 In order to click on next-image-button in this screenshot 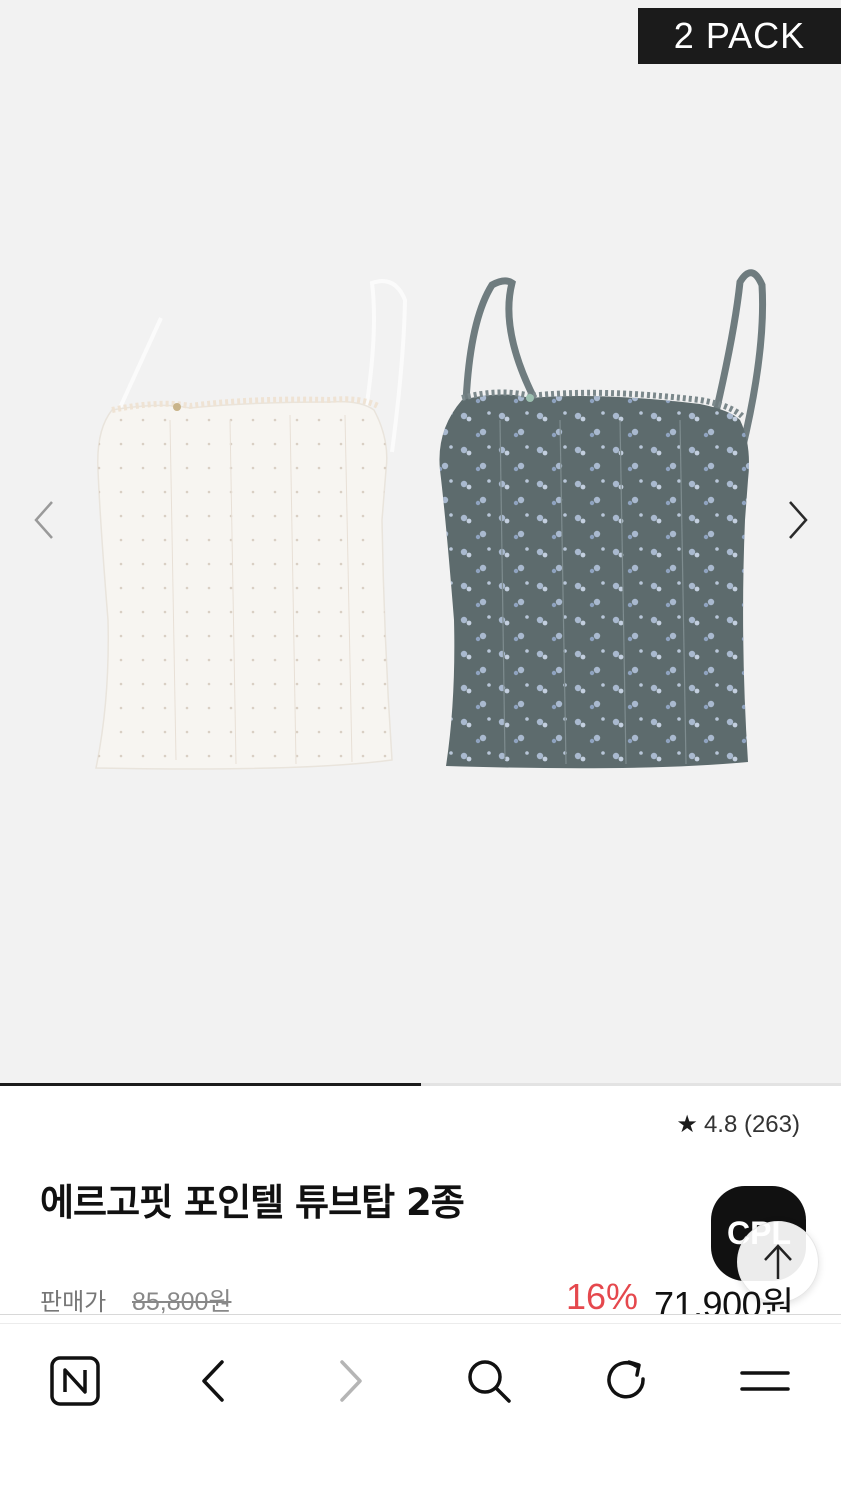, I will do `click(798, 520)`.